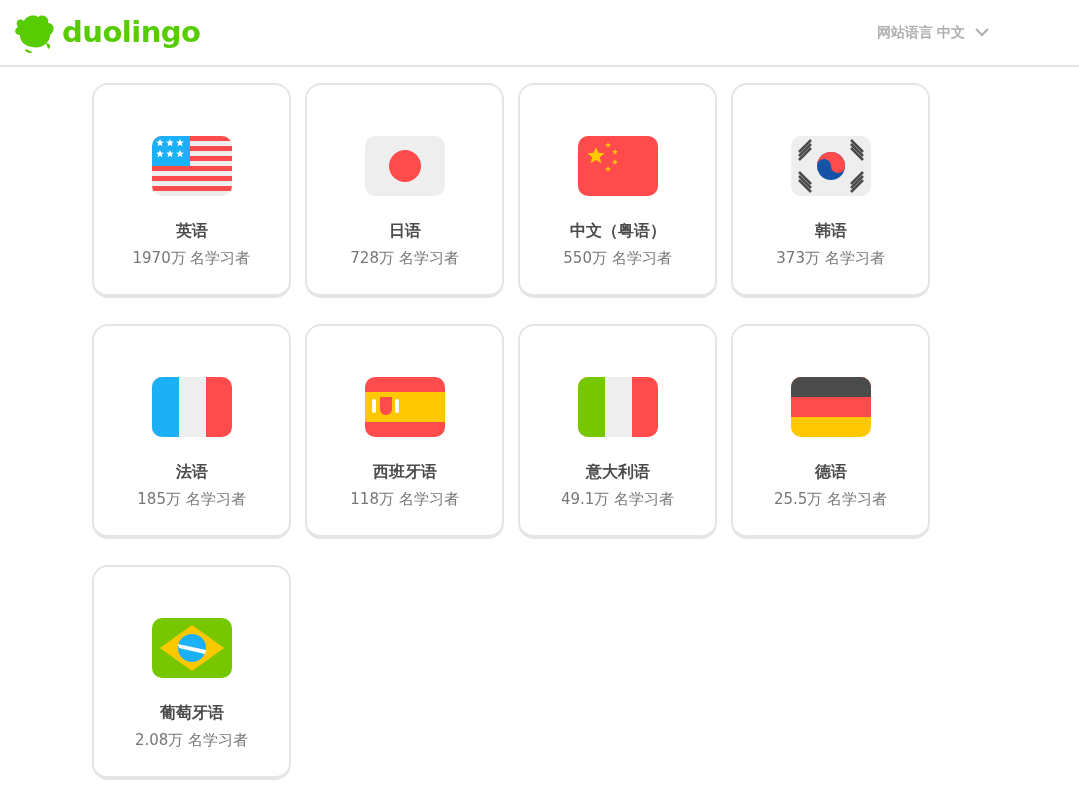 The image size is (1079, 801). I want to click on course-card: 中文（粤语） 550万 名学习者, so click(617, 190).